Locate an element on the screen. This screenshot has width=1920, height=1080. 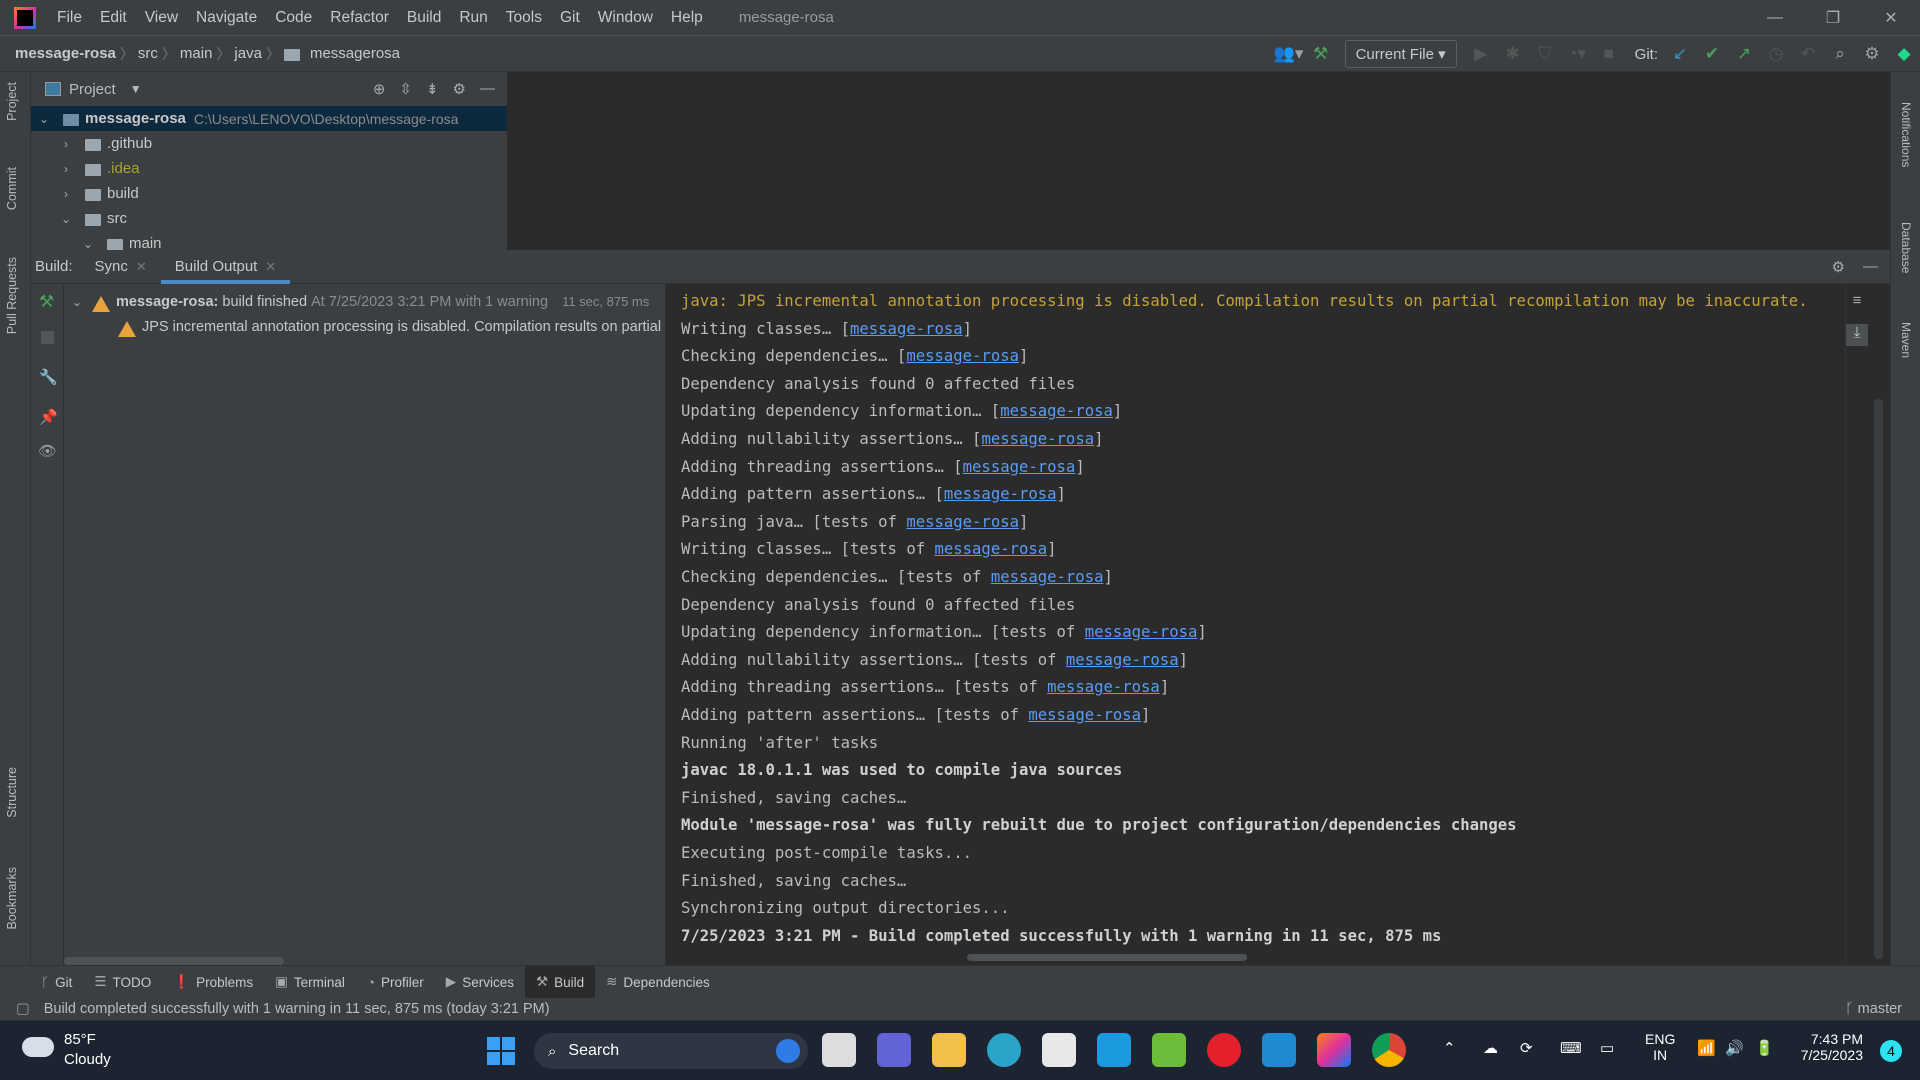
eye-icon: 👁 is located at coordinates (47, 451).